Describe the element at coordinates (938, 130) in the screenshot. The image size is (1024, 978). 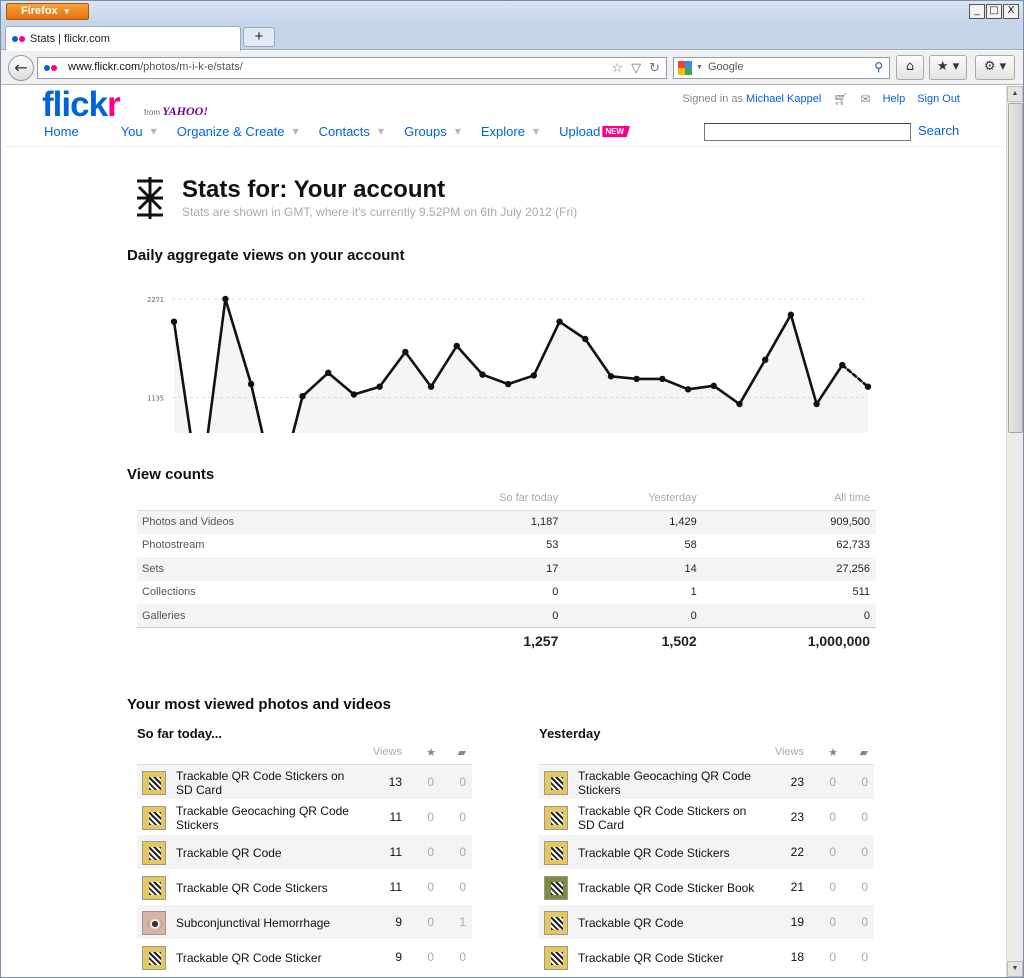
I see `site-search-button: Search` at that location.